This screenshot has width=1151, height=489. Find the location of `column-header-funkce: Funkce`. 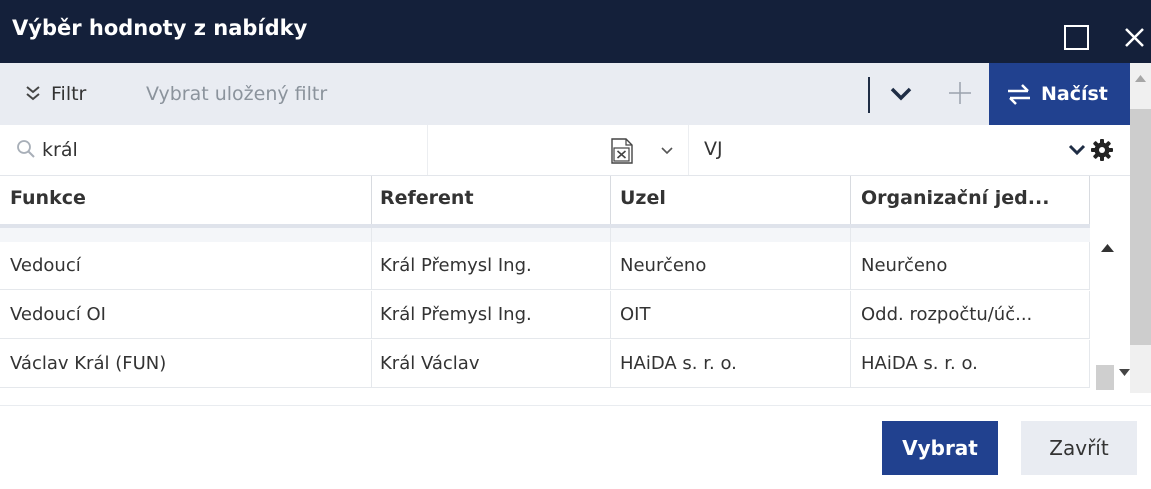

column-header-funkce: Funkce is located at coordinates (48, 198).